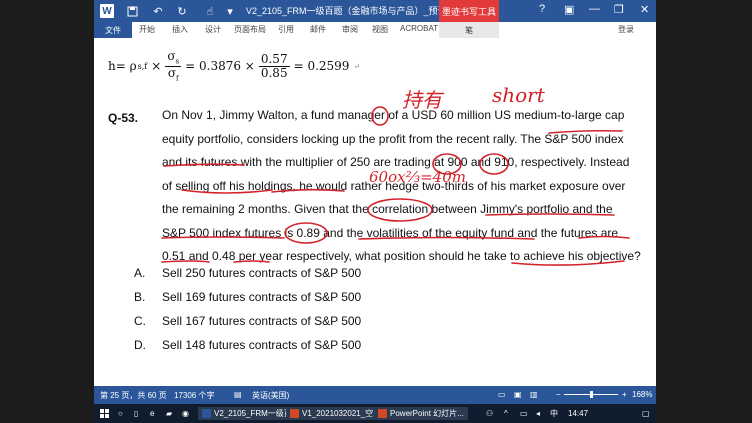 The width and height of the screenshot is (752, 423). What do you see at coordinates (417, 177) in the screenshot?
I see `handwriting-calc: 60ox⅔=40m` at bounding box center [417, 177].